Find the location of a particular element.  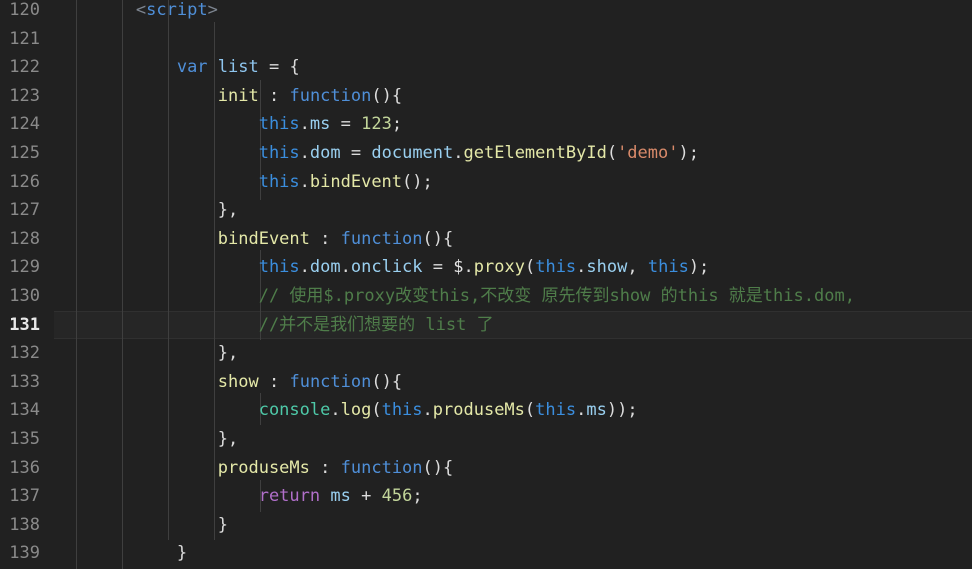

code-line-131: //并不是我们想要的 list 了 is located at coordinates (274, 325).